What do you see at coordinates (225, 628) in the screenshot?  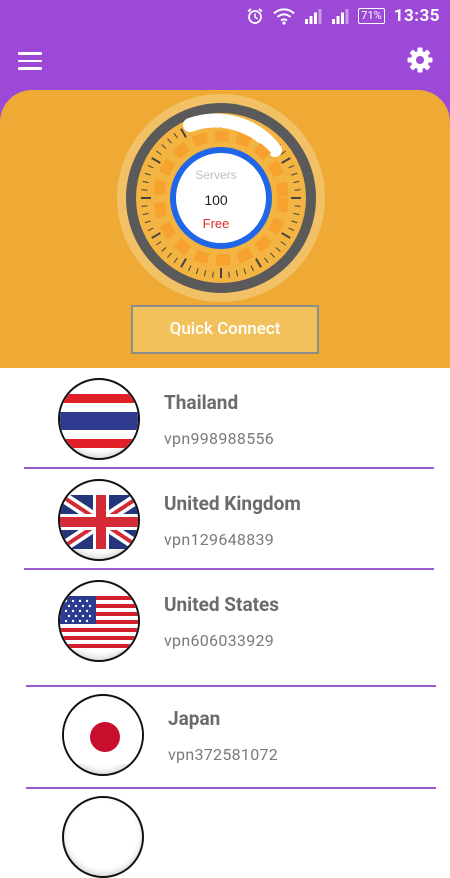 I see `server-row-united-states: United States vpn606033929` at bounding box center [225, 628].